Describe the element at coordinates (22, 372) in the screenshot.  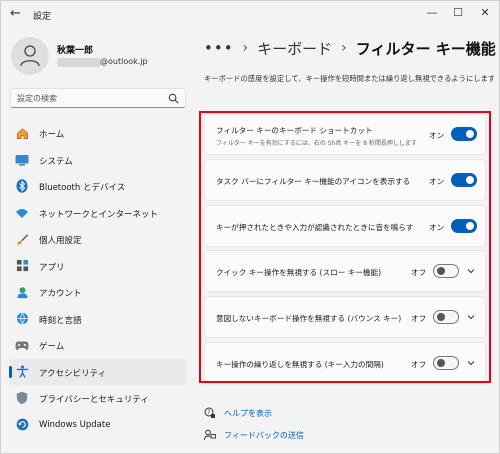
I see `accessibility-icon` at that location.